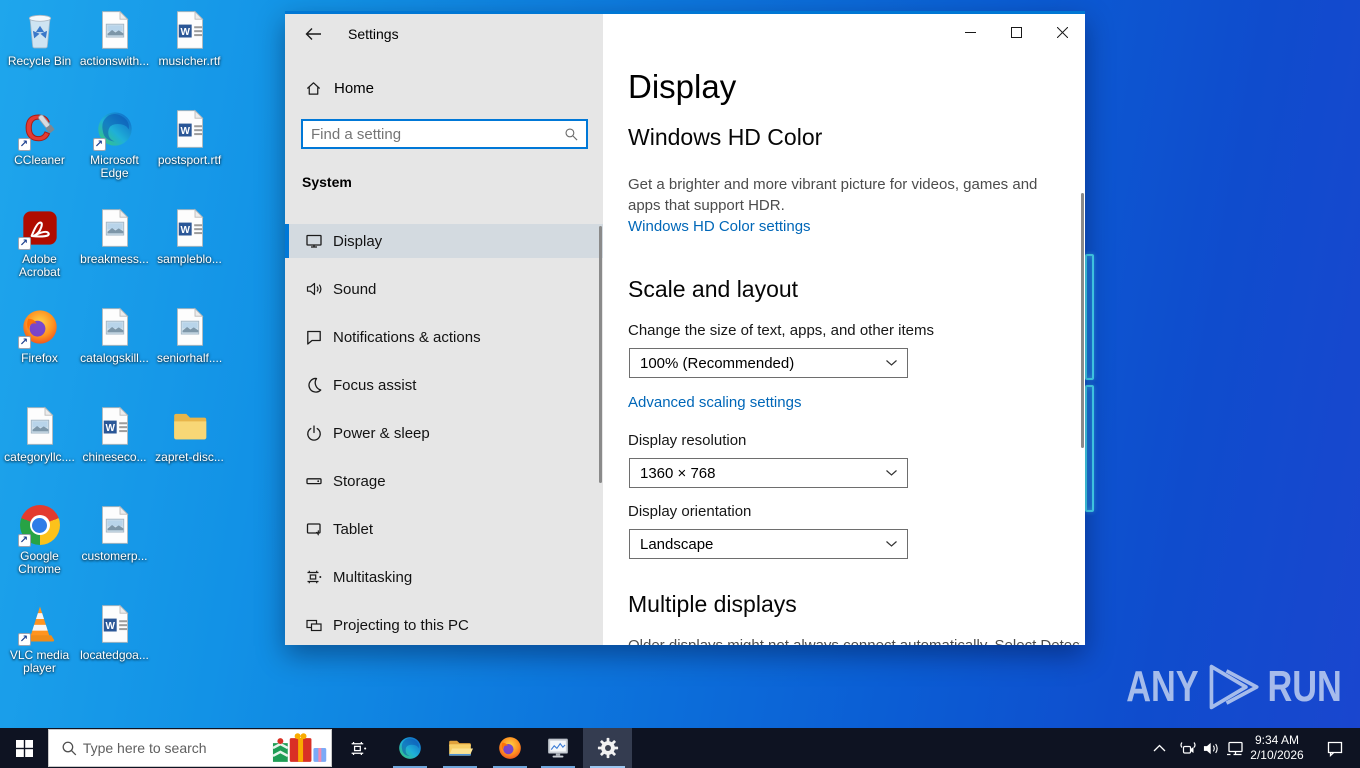  Describe the element at coordinates (358, 748) in the screenshot. I see `task-view-button` at that location.